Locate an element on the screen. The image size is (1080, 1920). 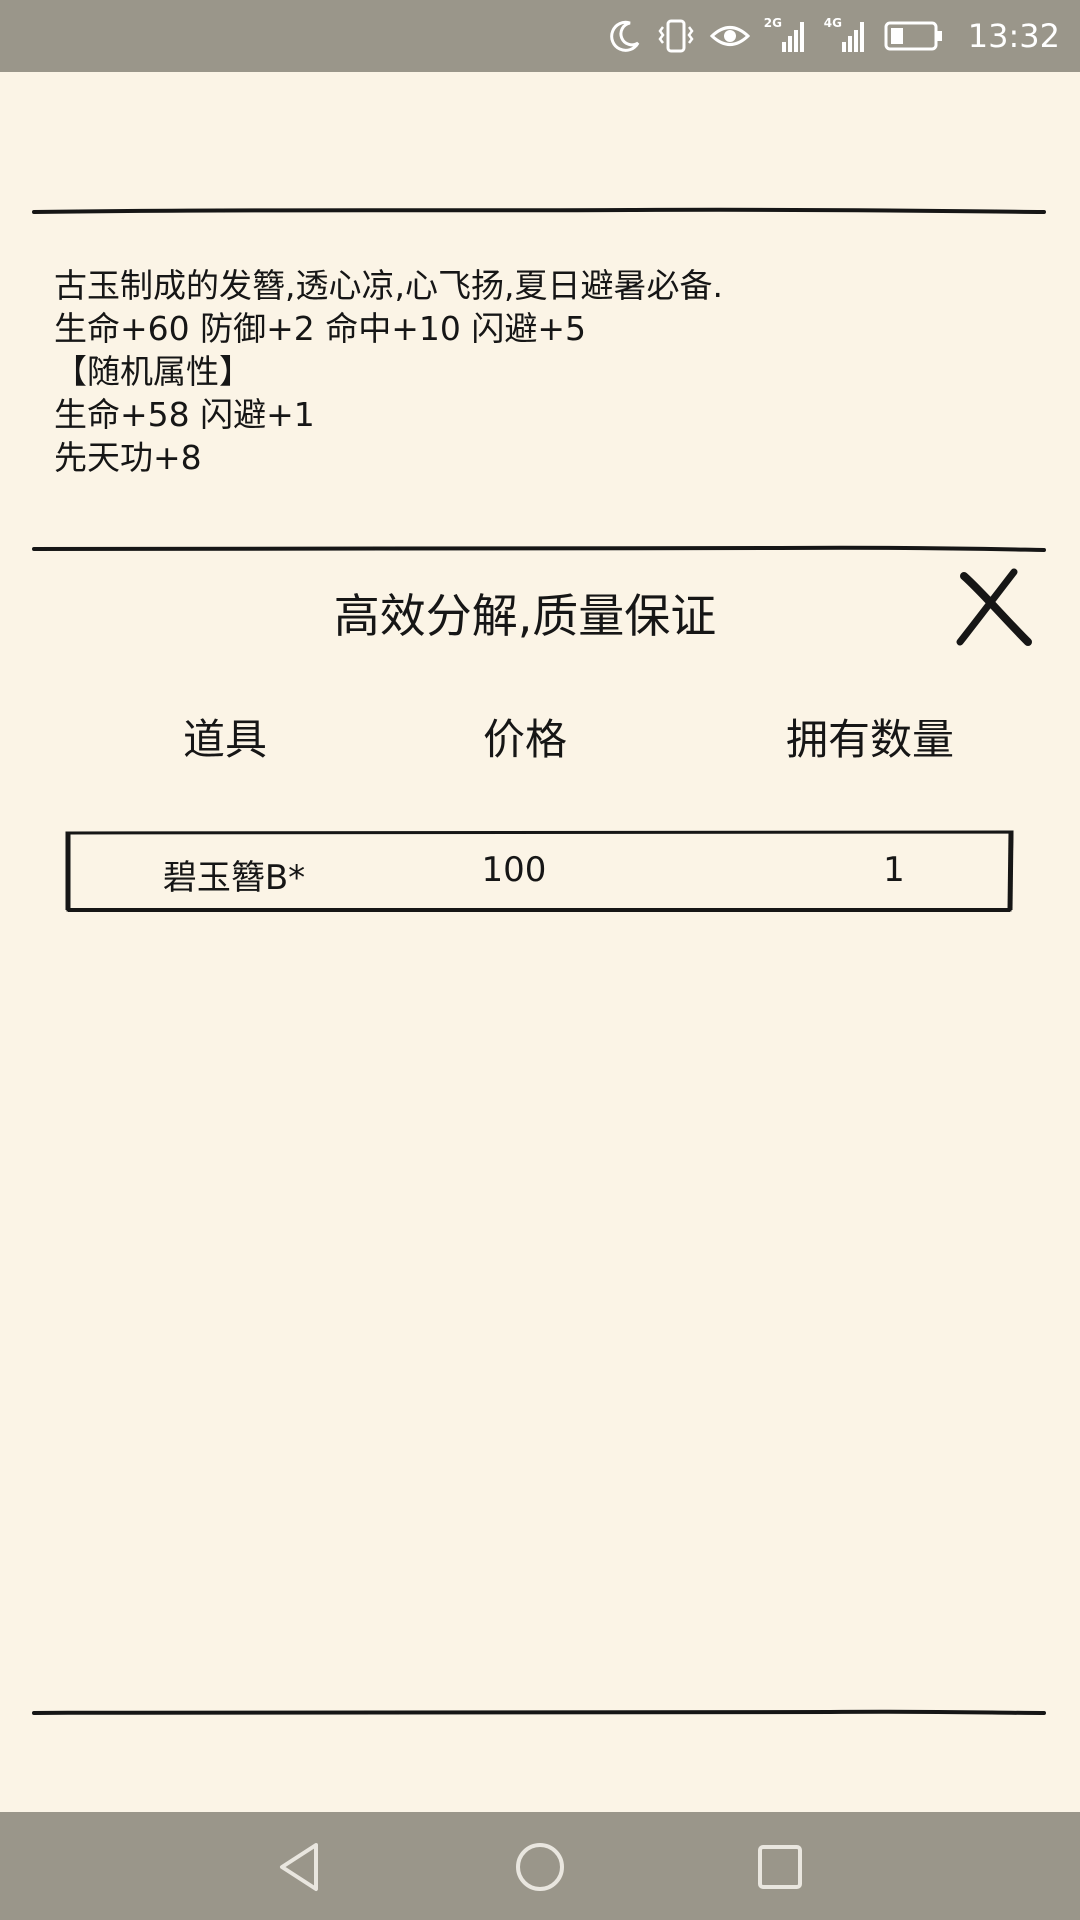
moon-icon is located at coordinates (625, 36).